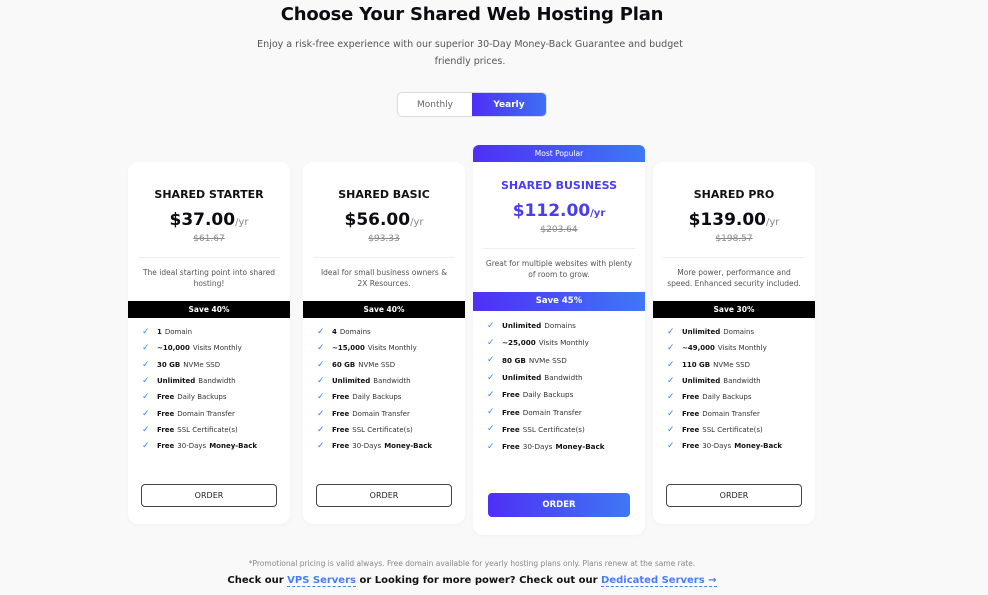 This screenshot has height=595, width=988. I want to click on feature-item: ✓ Unlimited Domains, so click(566, 325).